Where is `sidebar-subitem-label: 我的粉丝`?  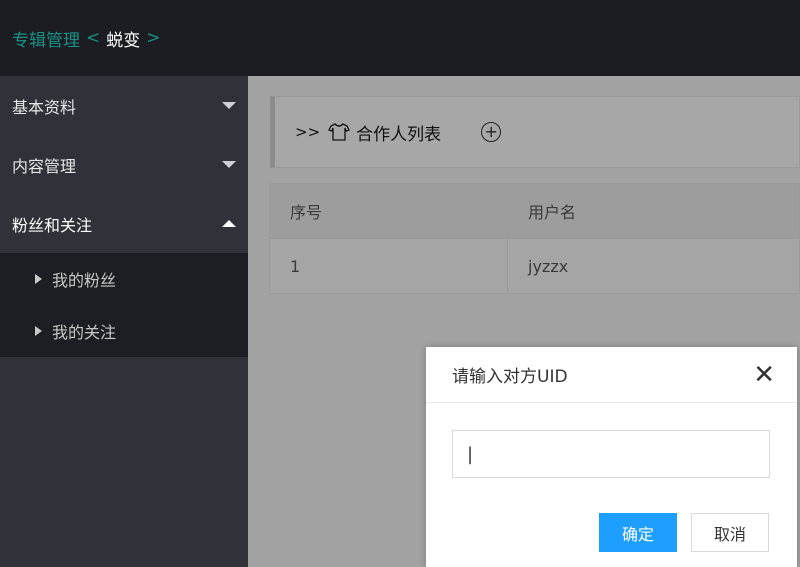
sidebar-subitem-label: 我的粉丝 is located at coordinates (84, 280).